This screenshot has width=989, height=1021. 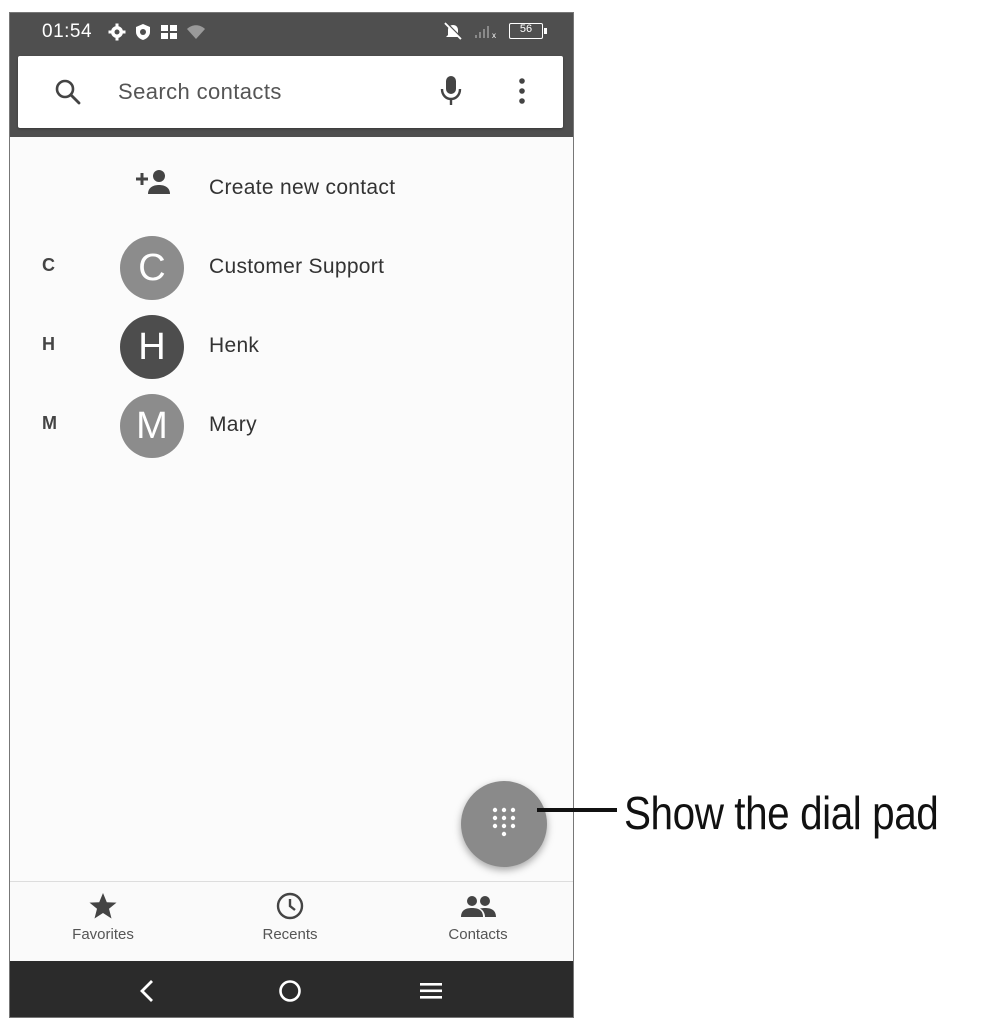 What do you see at coordinates (290, 906) in the screenshot?
I see `clock-icon` at bounding box center [290, 906].